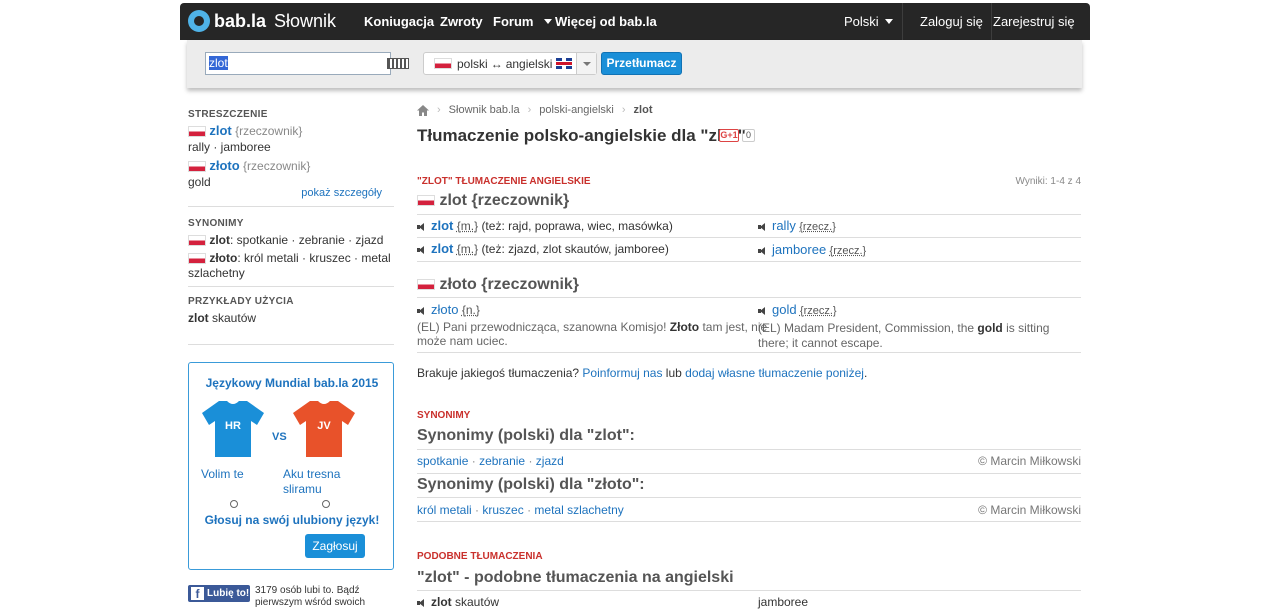  What do you see at coordinates (442, 461) in the screenshot?
I see `synonym-link: spotkanie` at bounding box center [442, 461].